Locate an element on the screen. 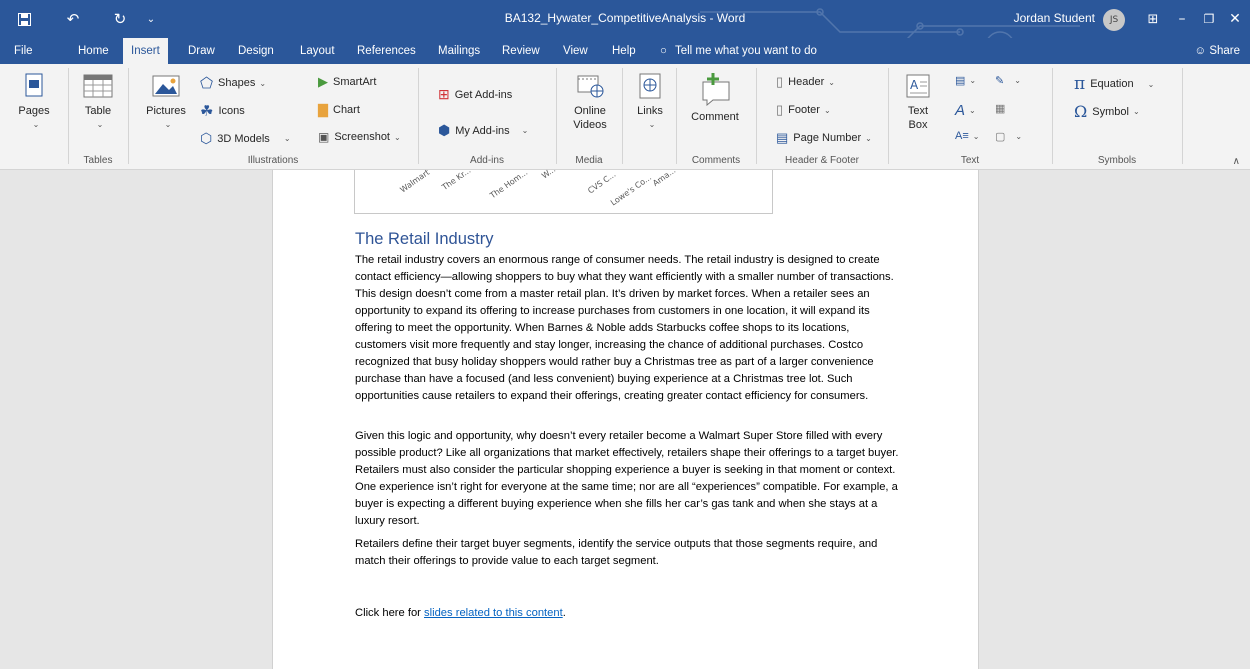 The width and height of the screenshot is (1250, 669). tab-design: Design is located at coordinates (256, 51).